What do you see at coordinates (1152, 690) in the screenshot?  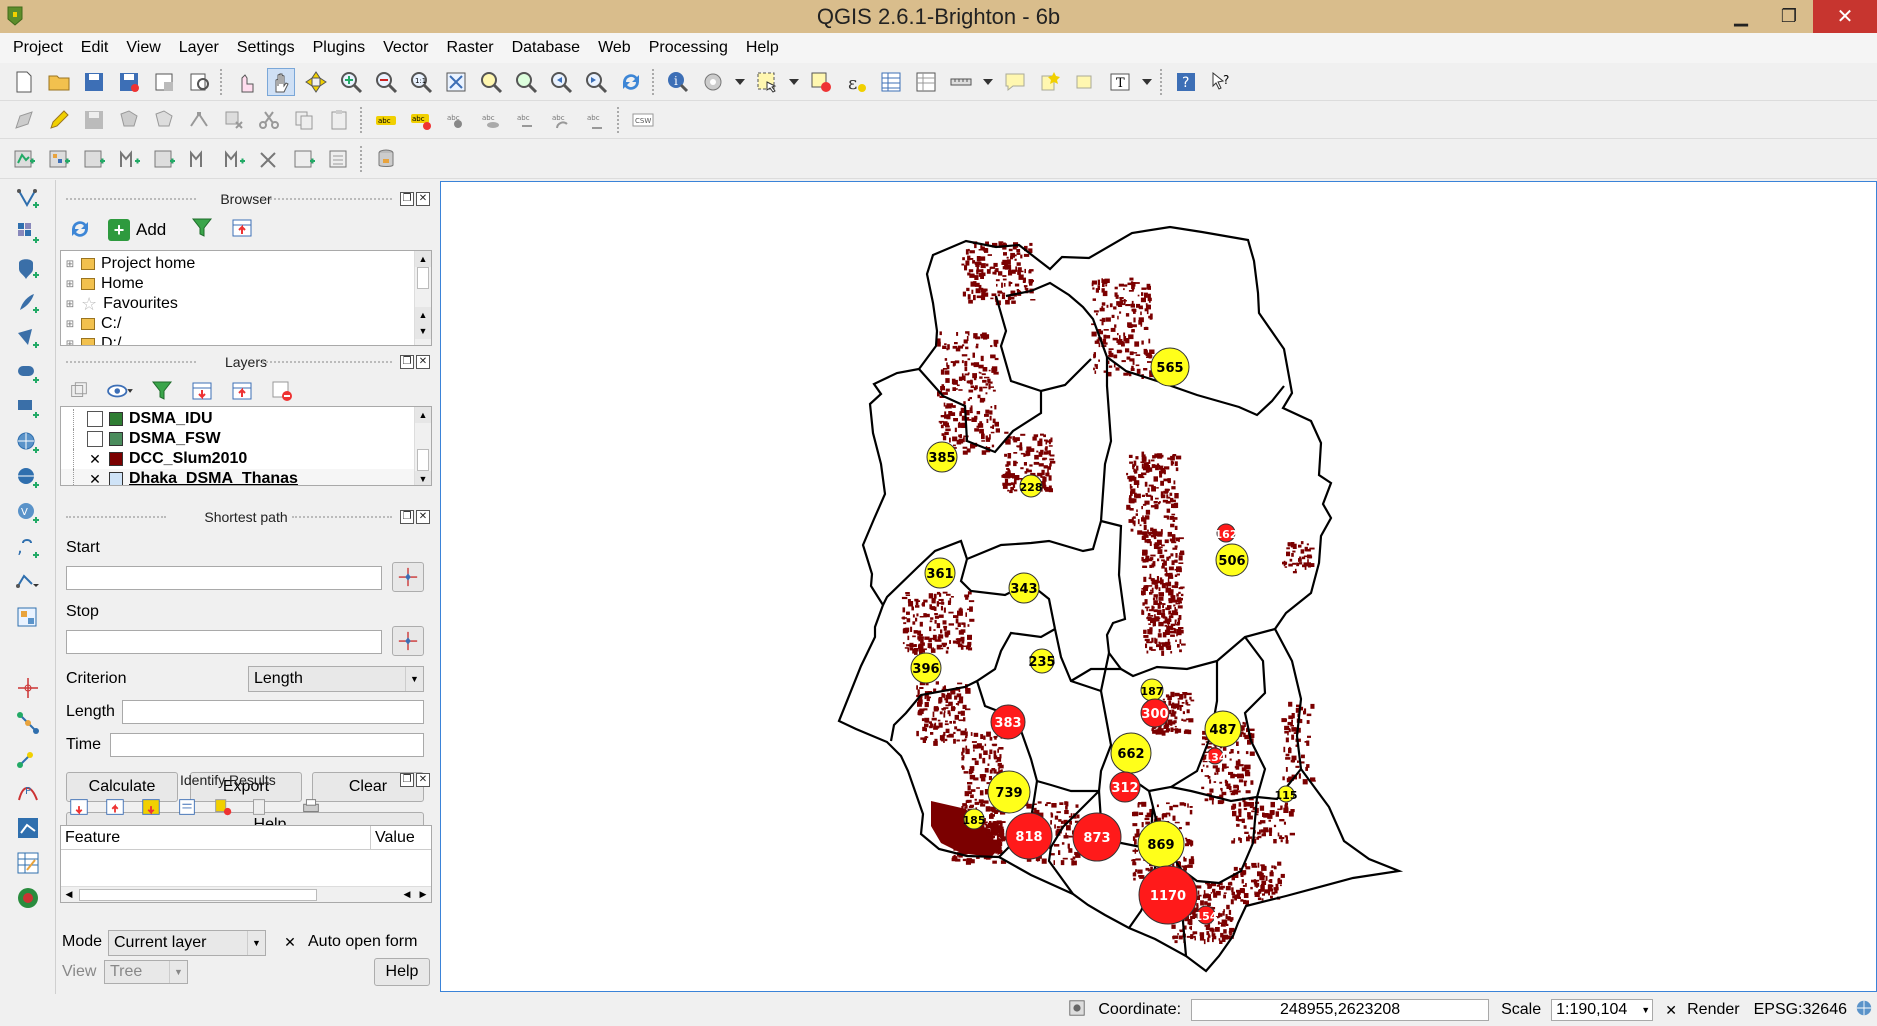 I see `marker-187: 187` at bounding box center [1152, 690].